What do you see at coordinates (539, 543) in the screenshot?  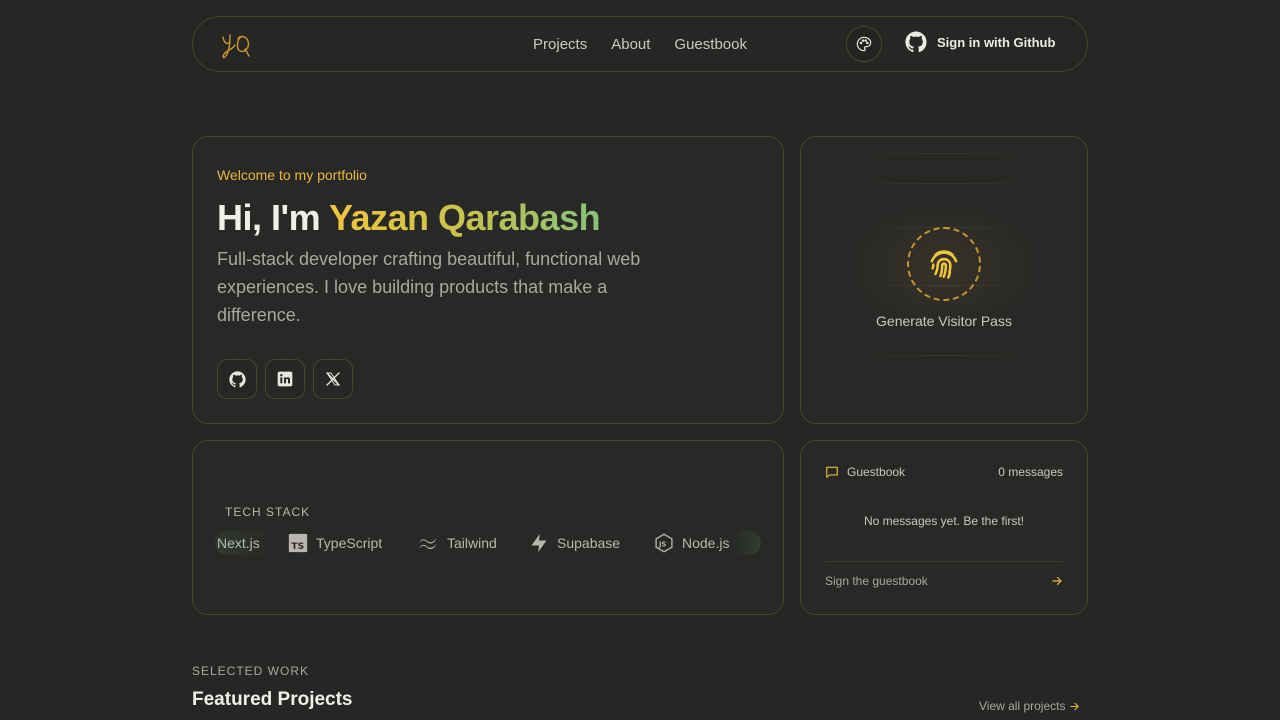 I see `supabase-icon` at bounding box center [539, 543].